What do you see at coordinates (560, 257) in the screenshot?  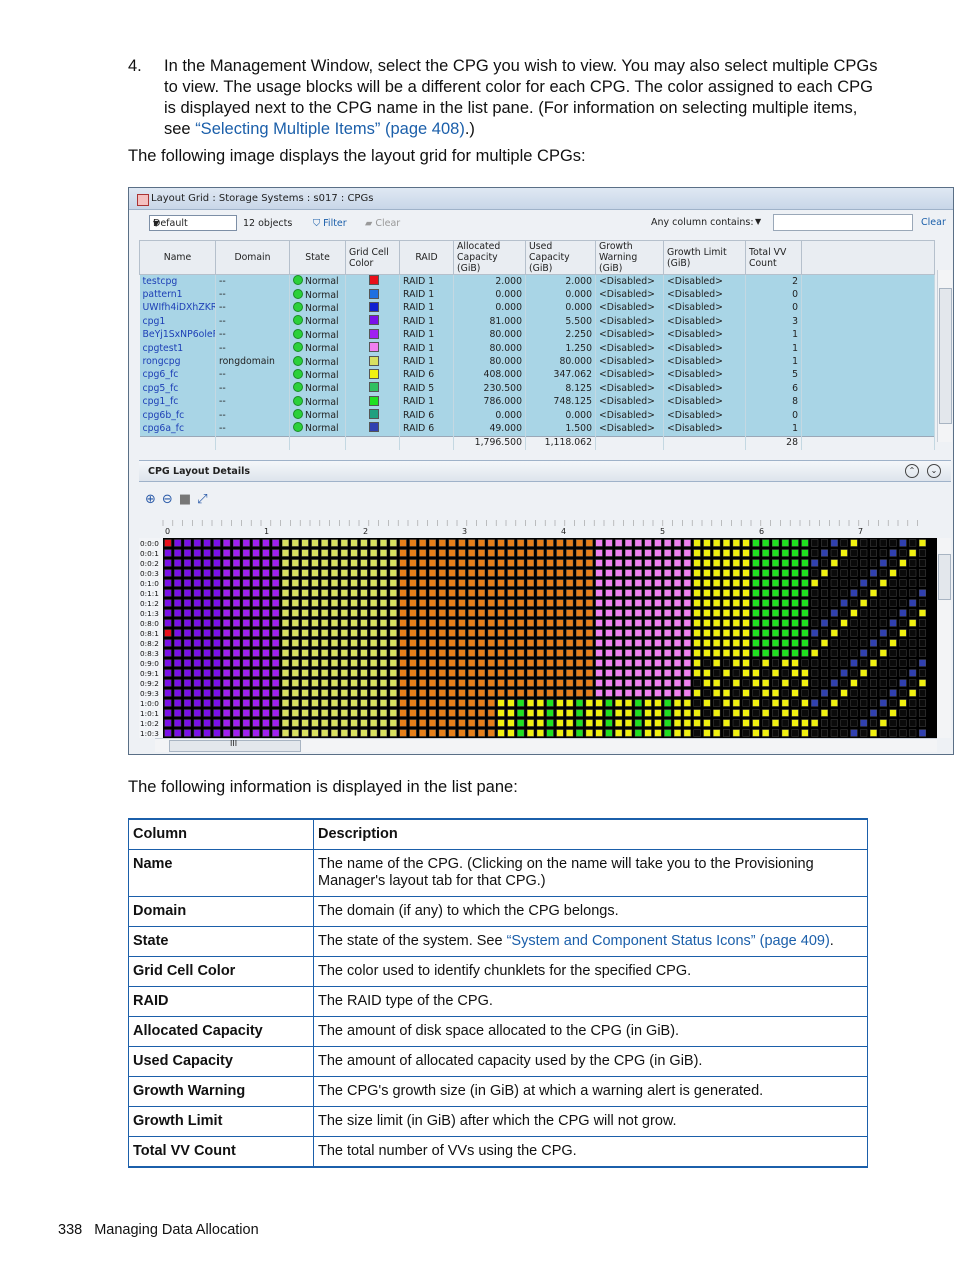 I see `col-header: Used Capacity (GiB)` at bounding box center [560, 257].